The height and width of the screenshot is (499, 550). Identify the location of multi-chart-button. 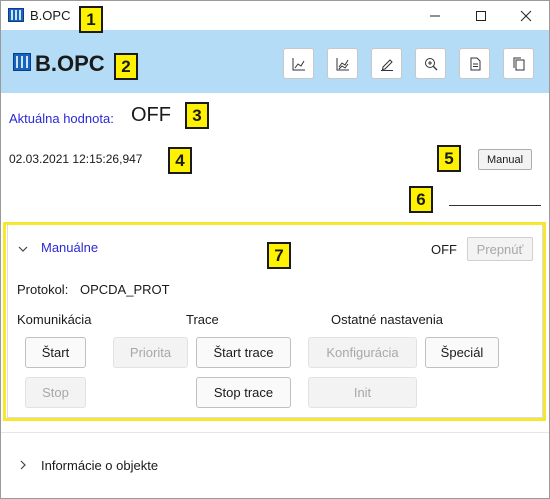
(342, 63).